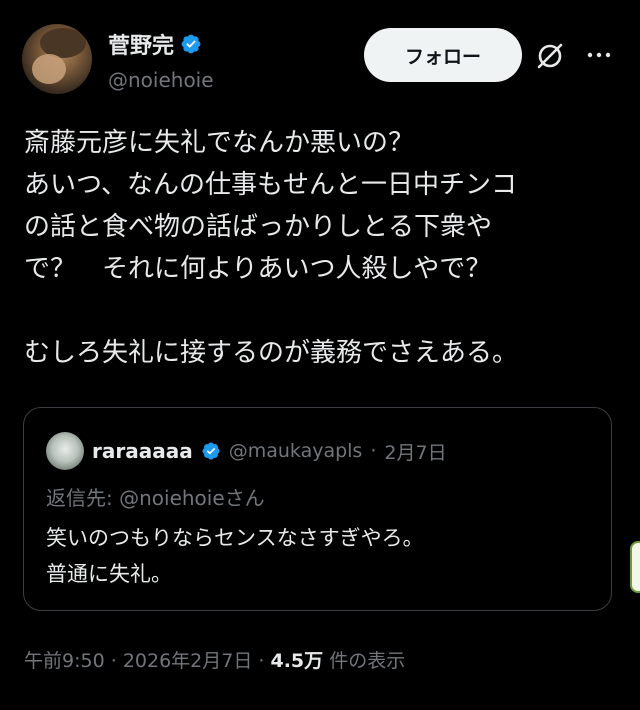 Image resolution: width=640 pixels, height=710 pixels. I want to click on author-display-name: 菅野完, so click(141, 44).